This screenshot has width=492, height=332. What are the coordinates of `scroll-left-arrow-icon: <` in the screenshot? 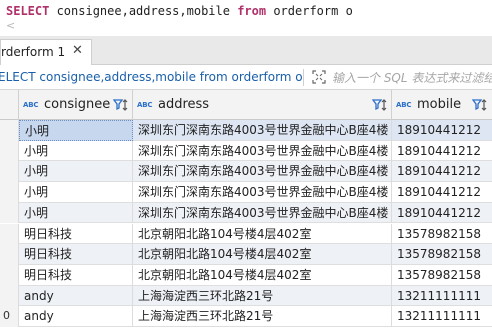 It's located at (10, 26).